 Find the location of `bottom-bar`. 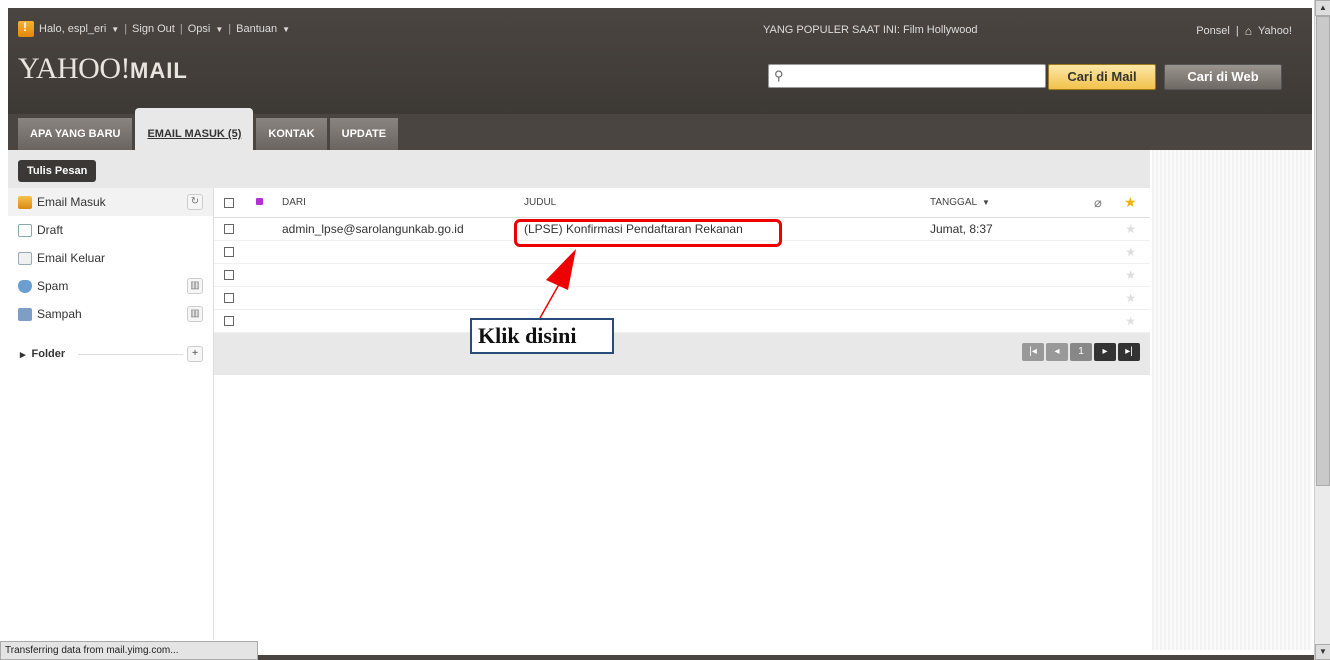

bottom-bar is located at coordinates (786, 657).